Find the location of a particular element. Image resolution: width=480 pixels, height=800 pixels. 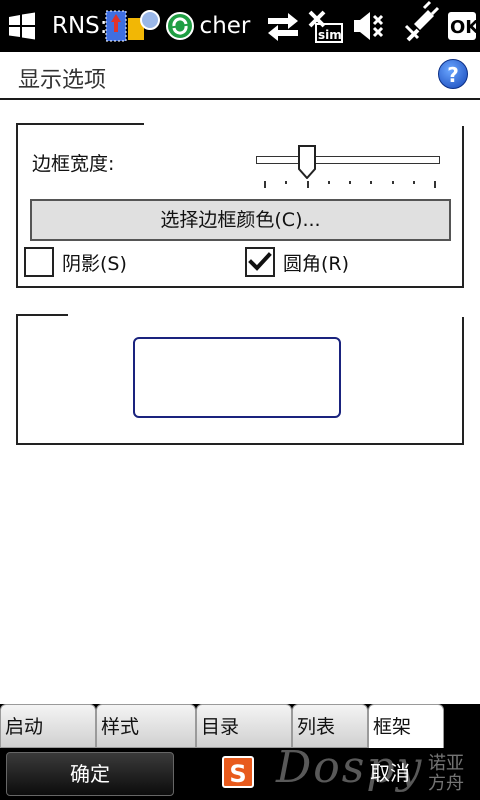

rounded-checkbox-box is located at coordinates (260, 262).